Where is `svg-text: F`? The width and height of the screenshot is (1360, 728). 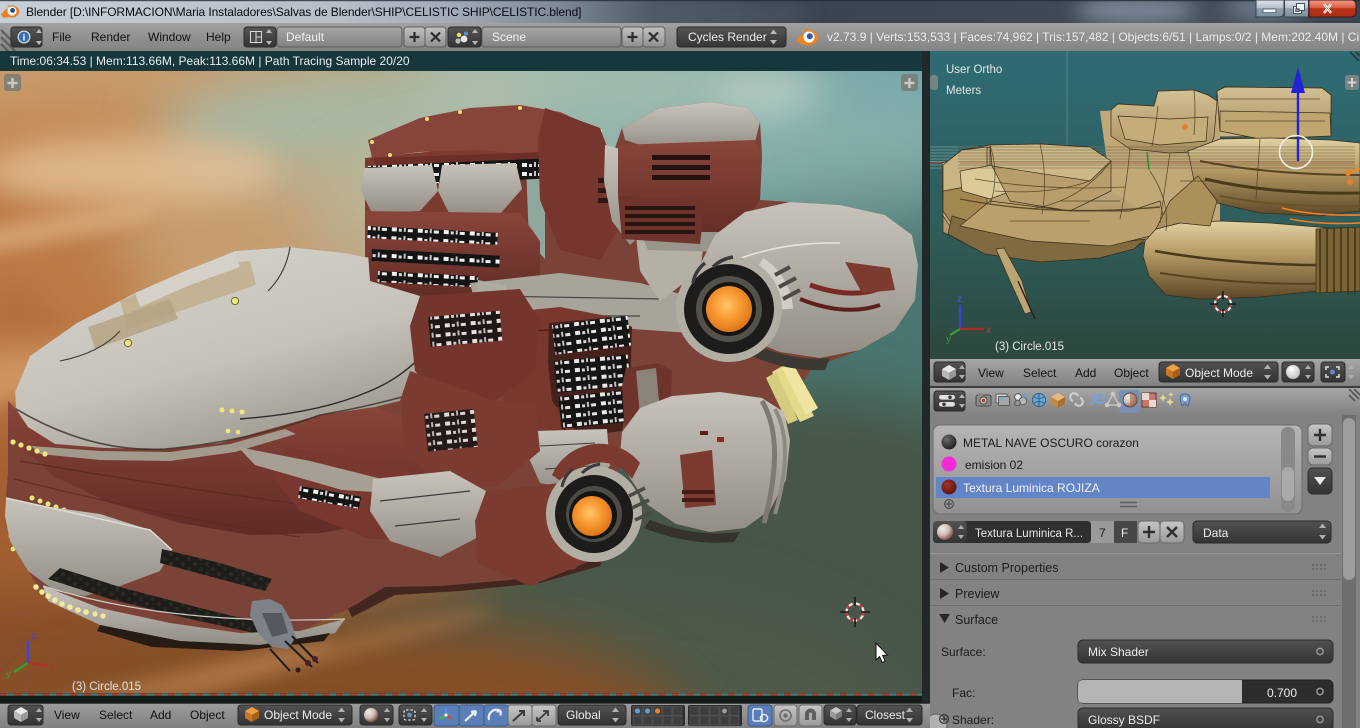
svg-text: F is located at coordinates (1124, 533).